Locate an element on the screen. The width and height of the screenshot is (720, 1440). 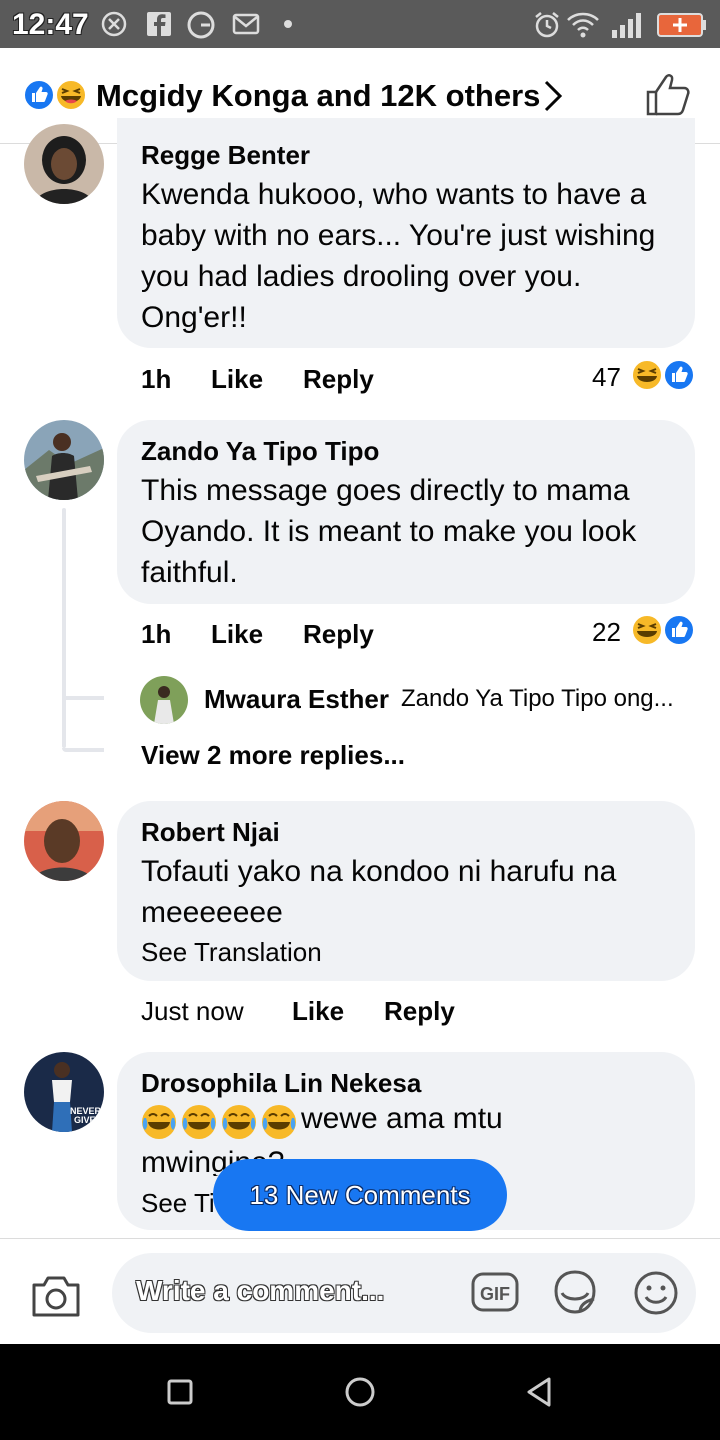
recents-square-icon is located at coordinates (180, 1392).